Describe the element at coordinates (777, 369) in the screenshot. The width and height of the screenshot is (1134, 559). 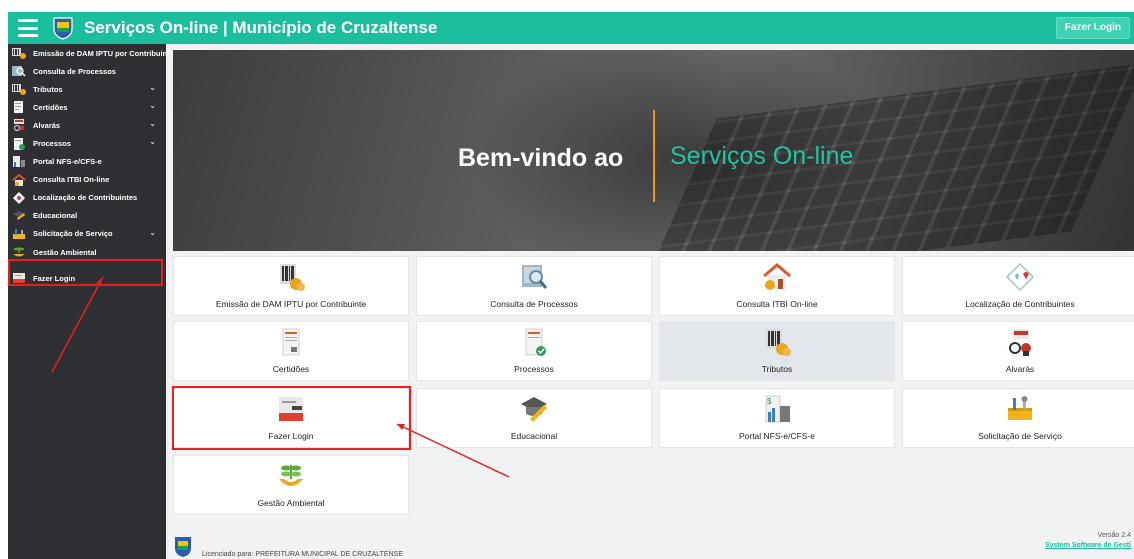
I see `tile-label: Tributos` at that location.